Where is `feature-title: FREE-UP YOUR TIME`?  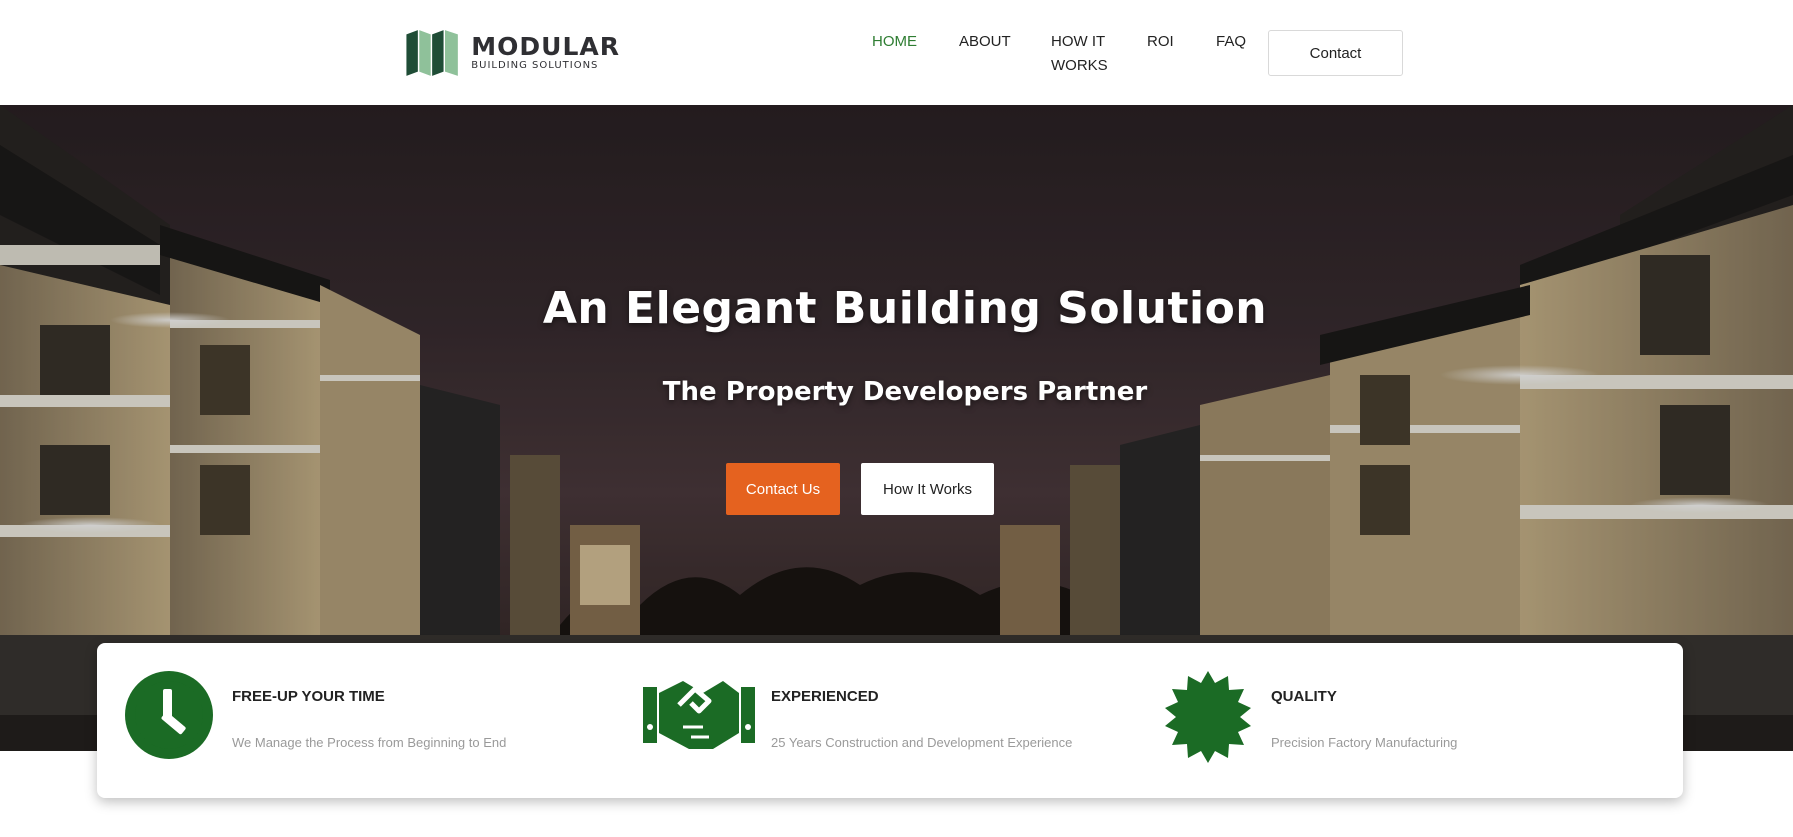
feature-title: FREE-UP YOUR TIME is located at coordinates (308, 696).